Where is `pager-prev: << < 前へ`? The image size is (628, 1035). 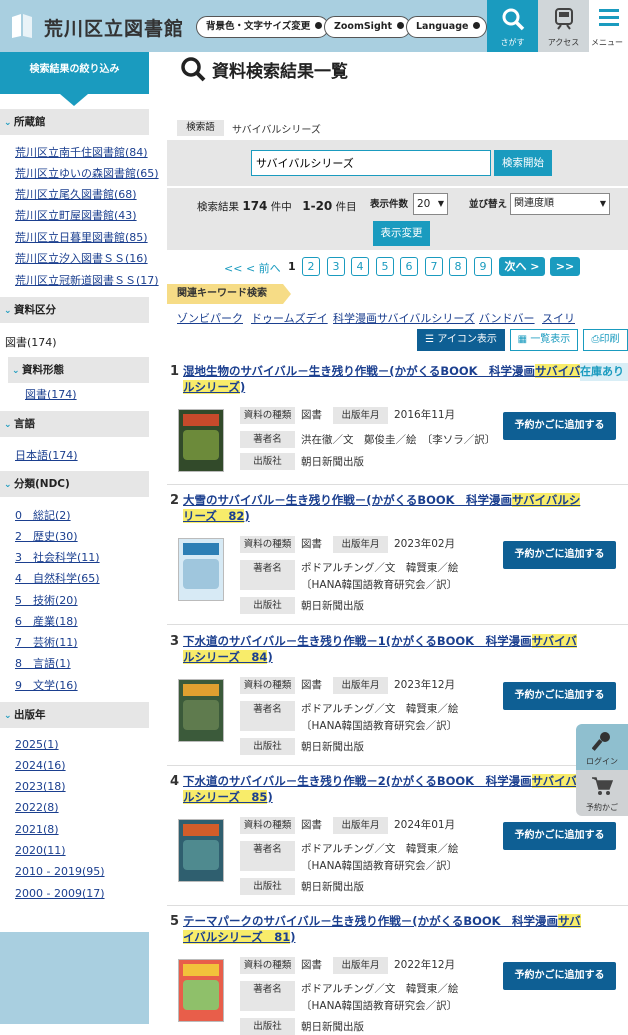 pager-prev: << < 前へ is located at coordinates (252, 268).